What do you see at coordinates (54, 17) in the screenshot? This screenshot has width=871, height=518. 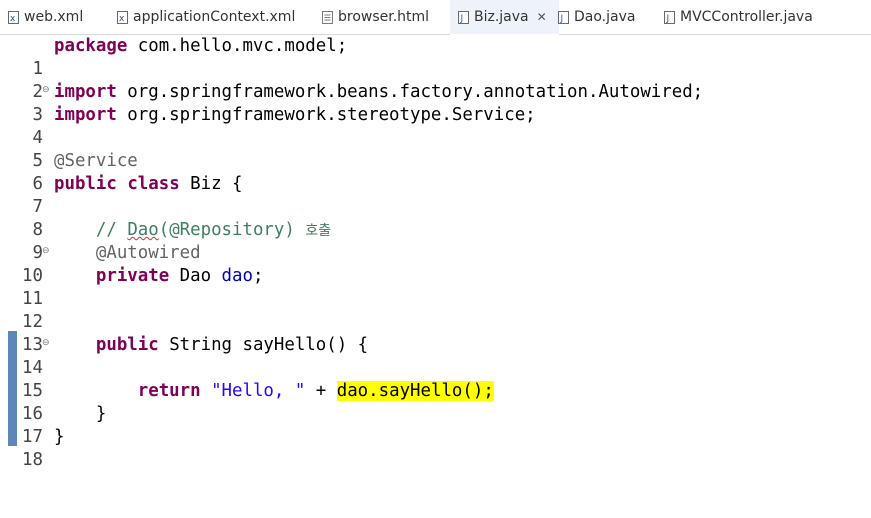 I see `tab-label: web.xml` at bounding box center [54, 17].